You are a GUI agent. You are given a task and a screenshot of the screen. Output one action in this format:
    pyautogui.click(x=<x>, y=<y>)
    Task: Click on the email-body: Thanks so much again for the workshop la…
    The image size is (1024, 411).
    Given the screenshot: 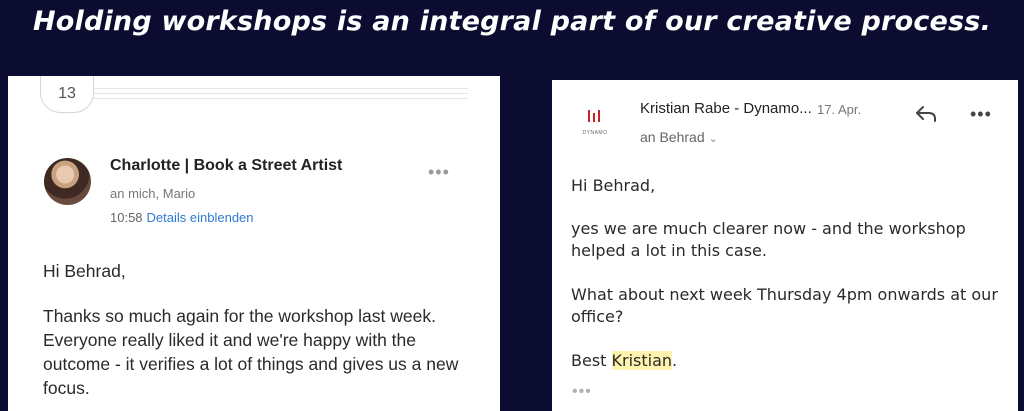 What is the action you would take?
    pyautogui.click(x=251, y=352)
    